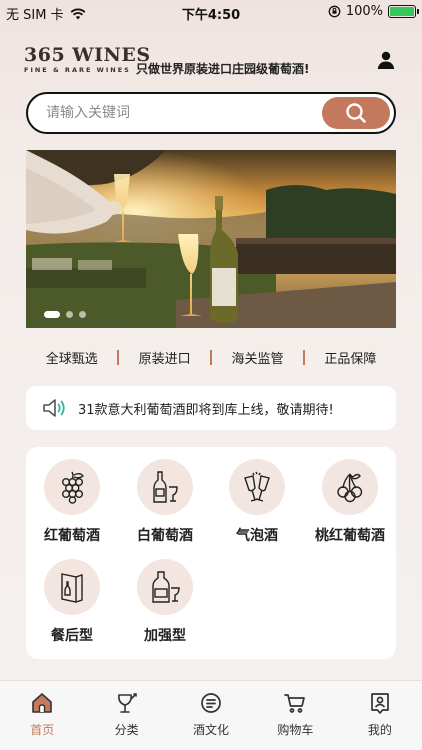 Image resolution: width=422 pixels, height=750 pixels. I want to click on category-label: 桃红葡萄酒, so click(350, 536).